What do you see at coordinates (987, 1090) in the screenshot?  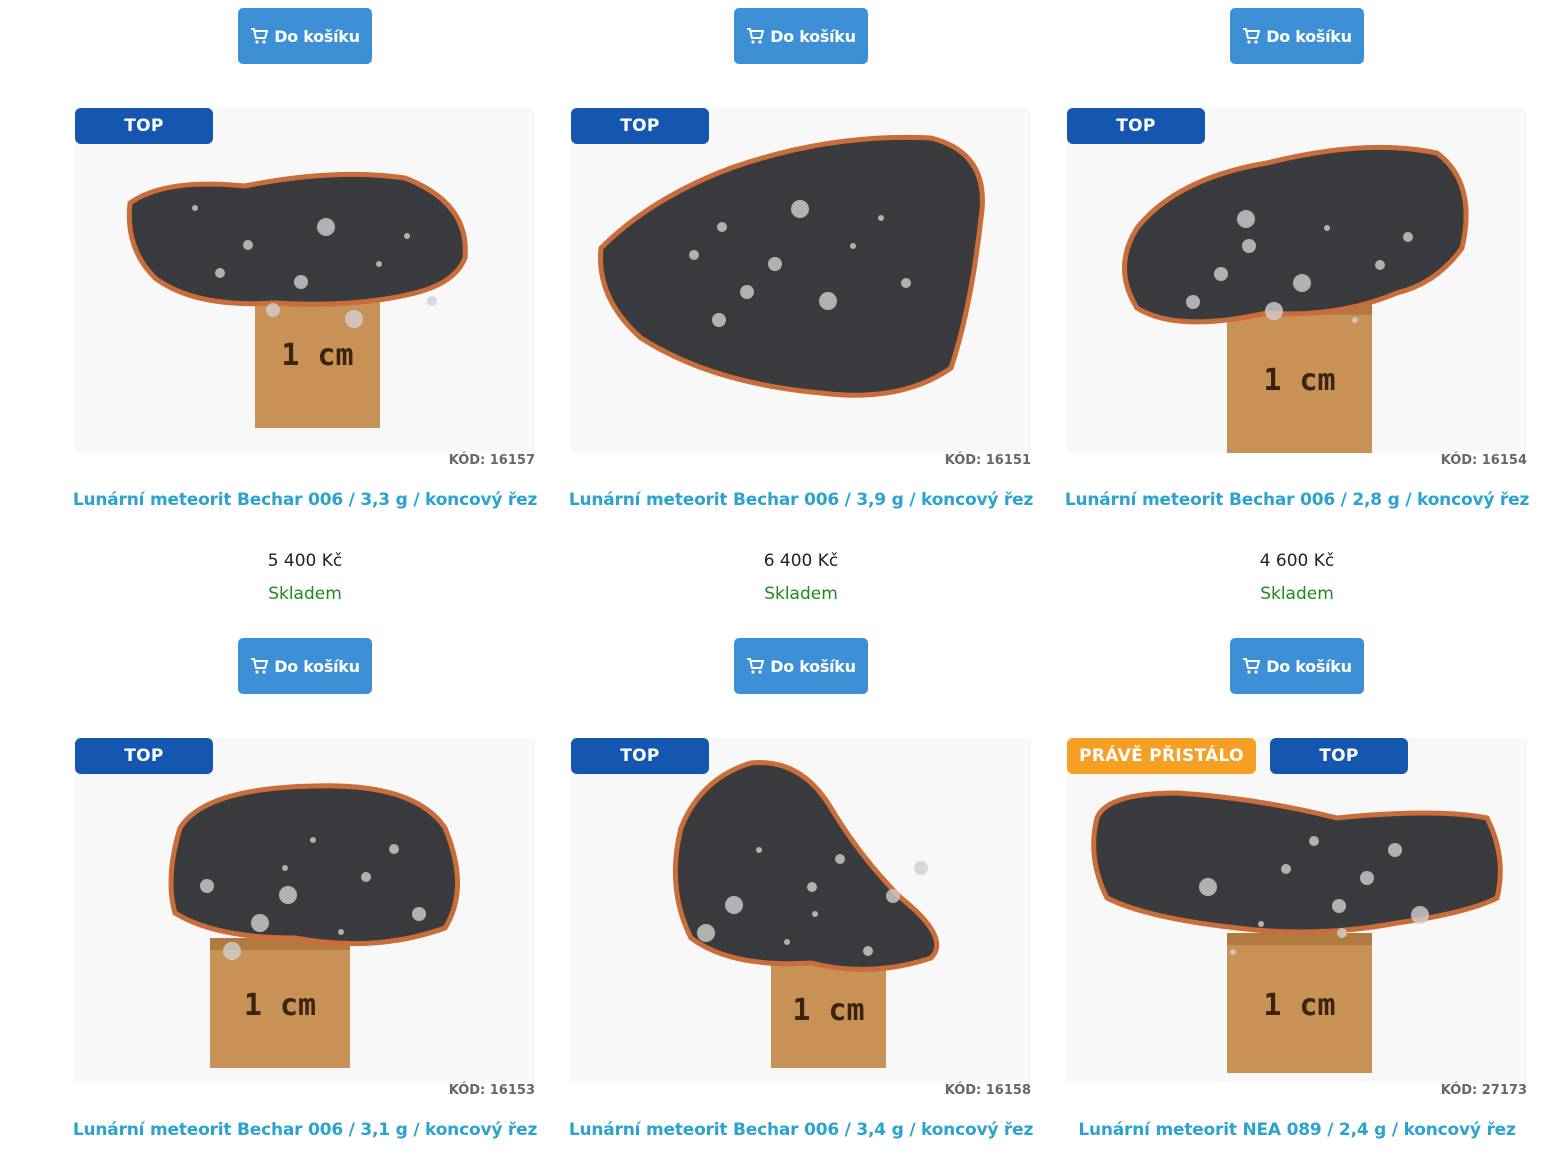 I see `product-code: KÓD: 16158` at bounding box center [987, 1090].